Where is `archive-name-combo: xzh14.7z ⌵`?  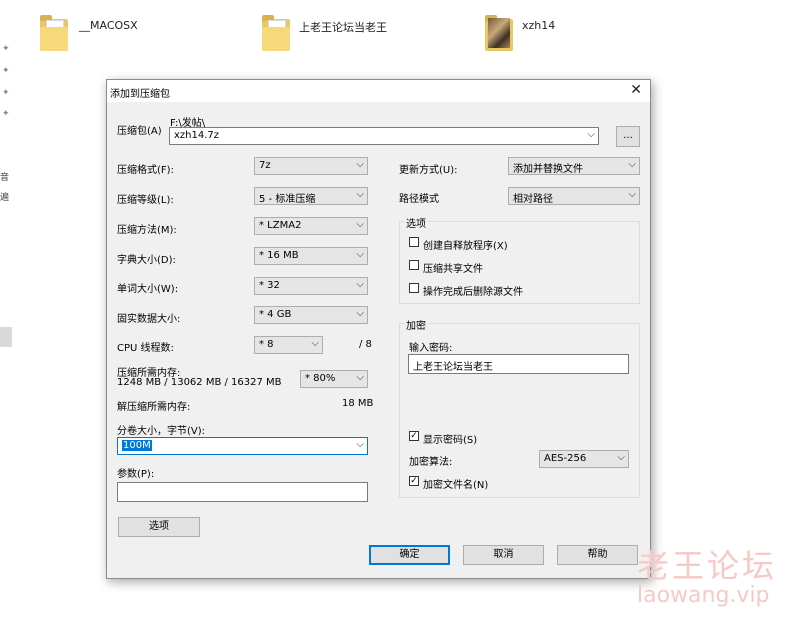 archive-name-combo: xzh14.7z ⌵ is located at coordinates (384, 136).